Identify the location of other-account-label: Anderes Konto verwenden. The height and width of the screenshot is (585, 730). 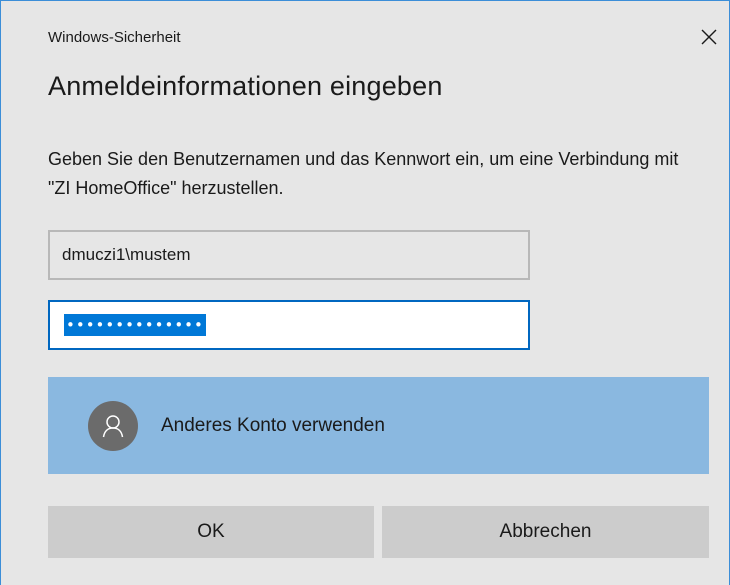
(273, 425).